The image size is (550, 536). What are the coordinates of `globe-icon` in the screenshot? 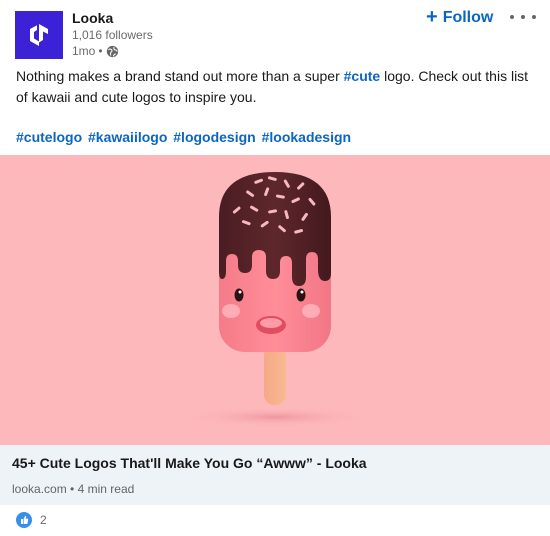 It's located at (112, 51).